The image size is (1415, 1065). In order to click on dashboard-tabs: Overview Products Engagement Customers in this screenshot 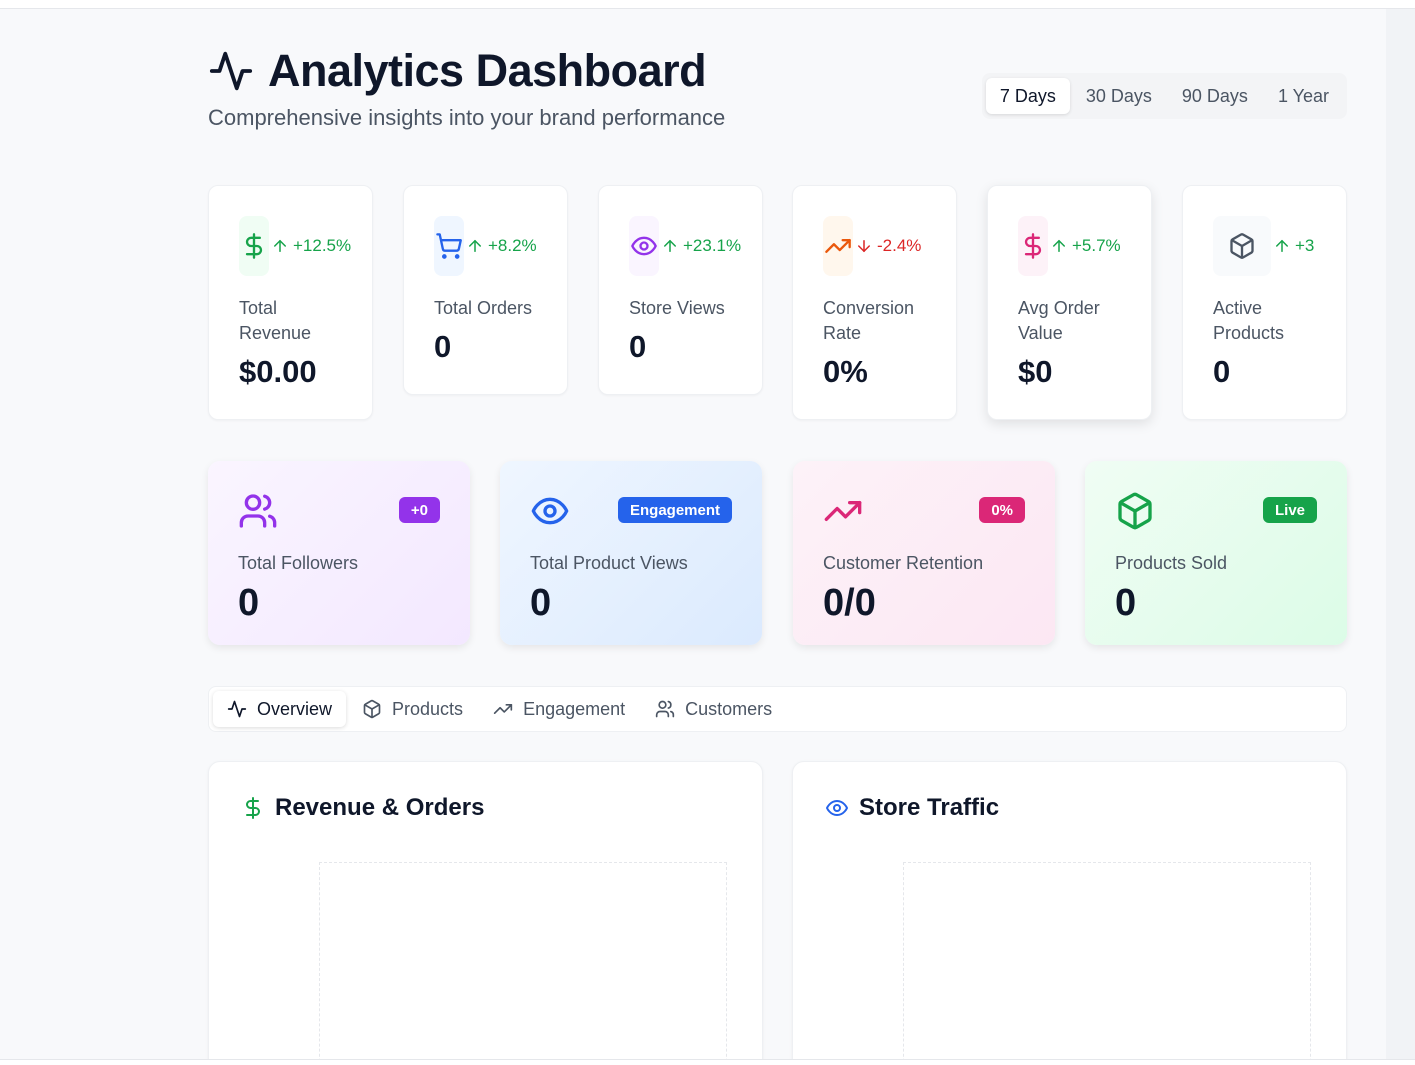, I will do `click(777, 709)`.